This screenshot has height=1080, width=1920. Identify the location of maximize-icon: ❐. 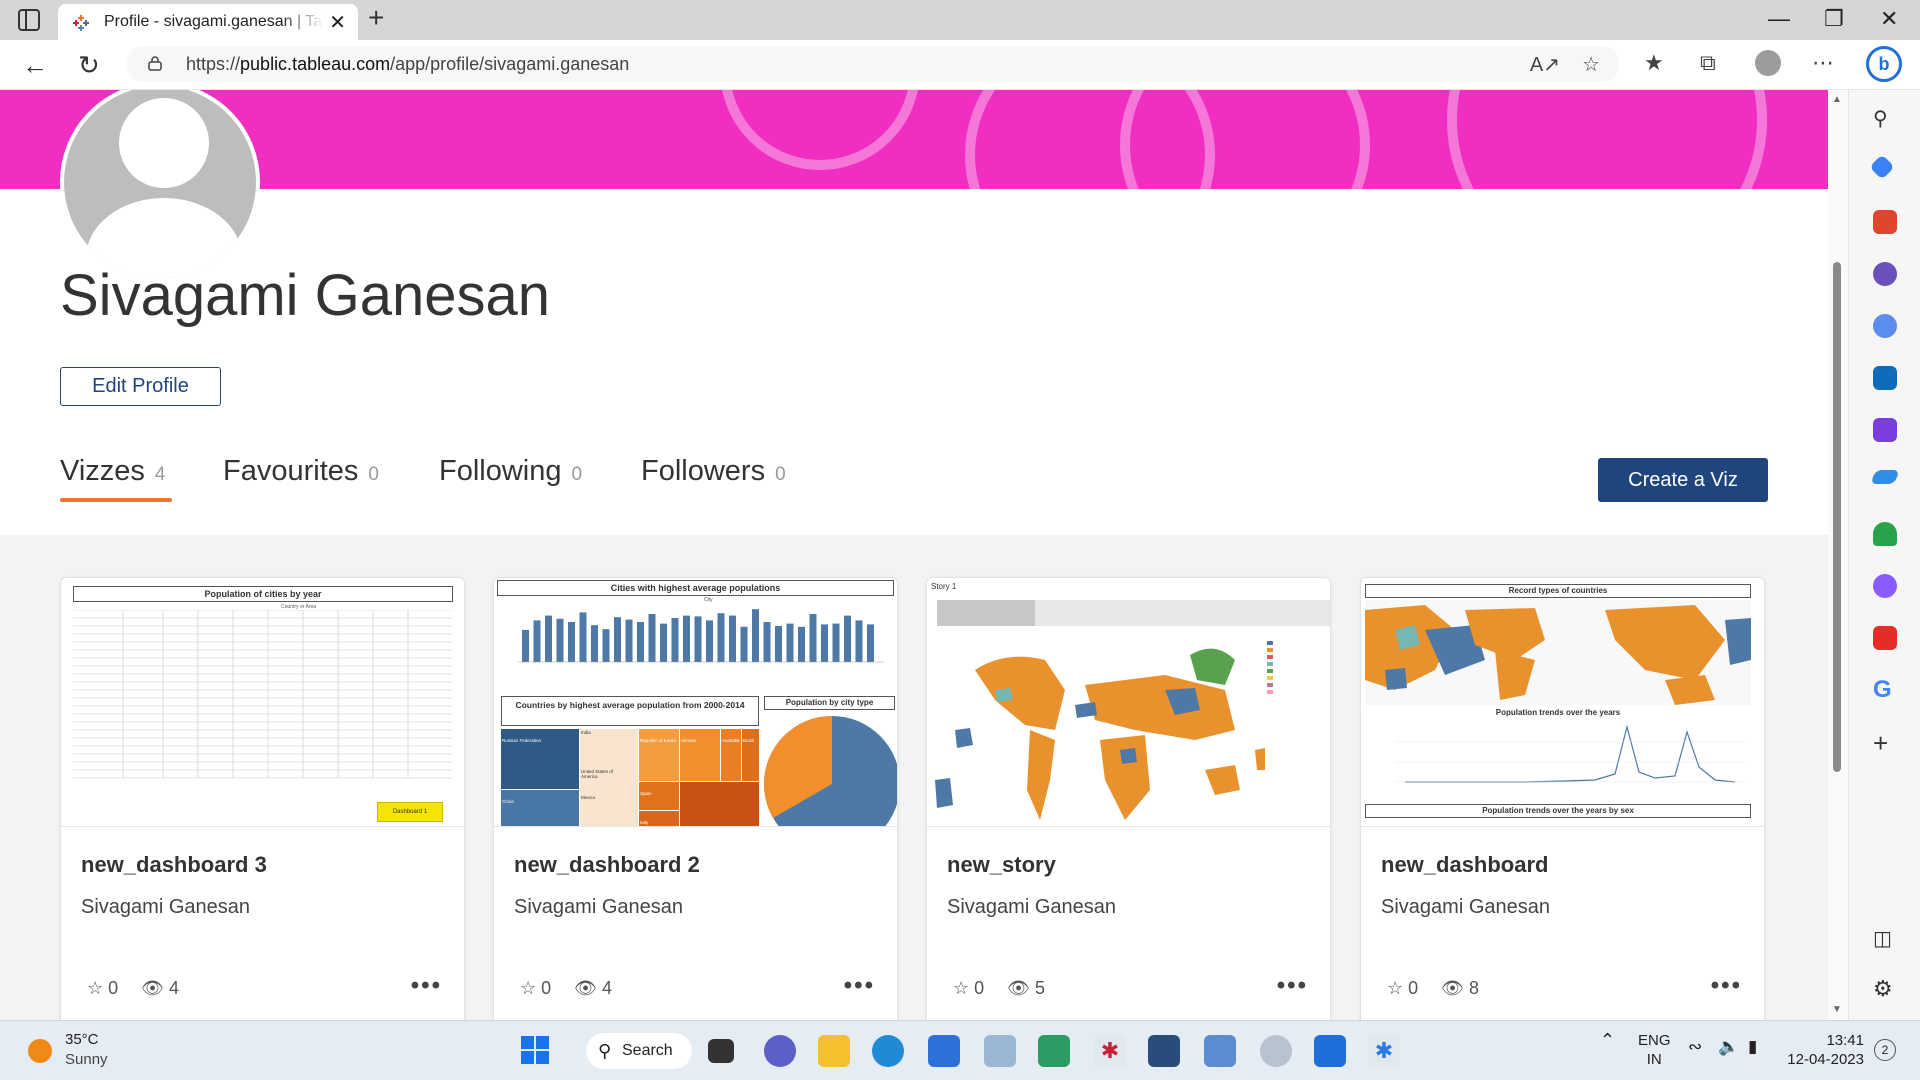
(1834, 19).